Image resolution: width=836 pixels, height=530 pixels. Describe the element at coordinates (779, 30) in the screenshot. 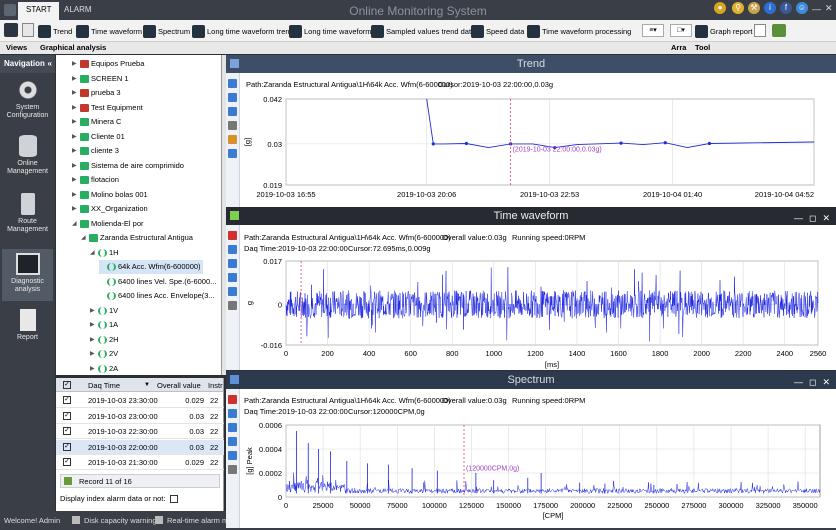

I see `chart-view-icon` at that location.